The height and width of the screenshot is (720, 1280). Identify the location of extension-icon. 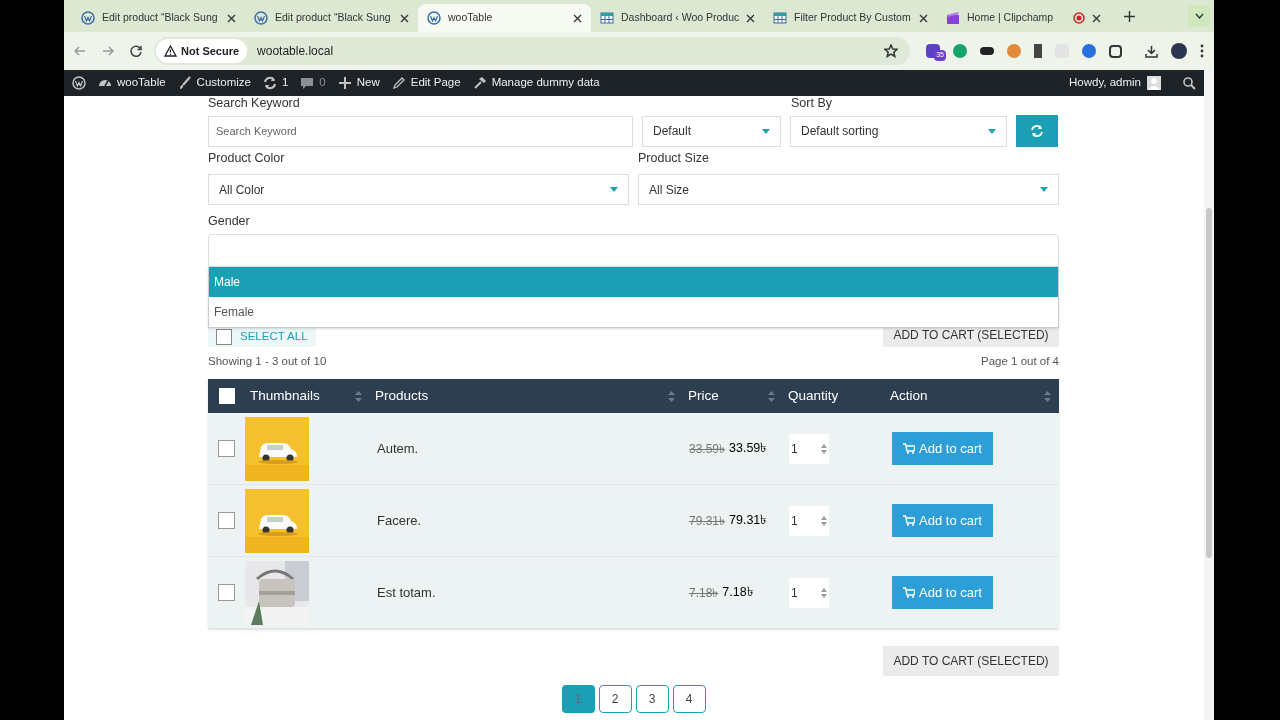
(987, 51).